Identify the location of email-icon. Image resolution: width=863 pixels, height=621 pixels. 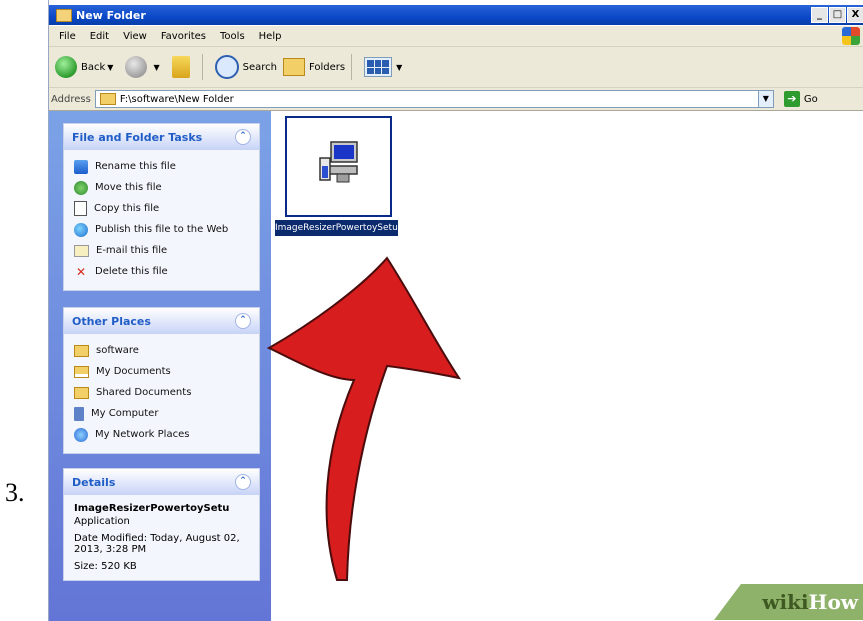
(81, 250).